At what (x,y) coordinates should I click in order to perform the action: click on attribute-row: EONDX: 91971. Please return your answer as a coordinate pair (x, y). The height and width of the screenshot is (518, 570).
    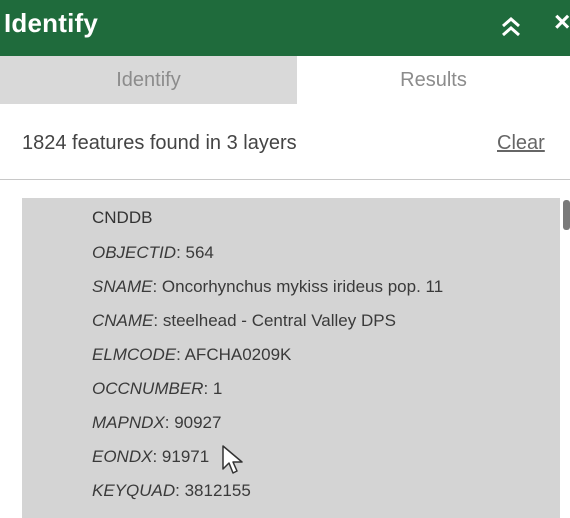
    Looking at the image, I should click on (150, 457).